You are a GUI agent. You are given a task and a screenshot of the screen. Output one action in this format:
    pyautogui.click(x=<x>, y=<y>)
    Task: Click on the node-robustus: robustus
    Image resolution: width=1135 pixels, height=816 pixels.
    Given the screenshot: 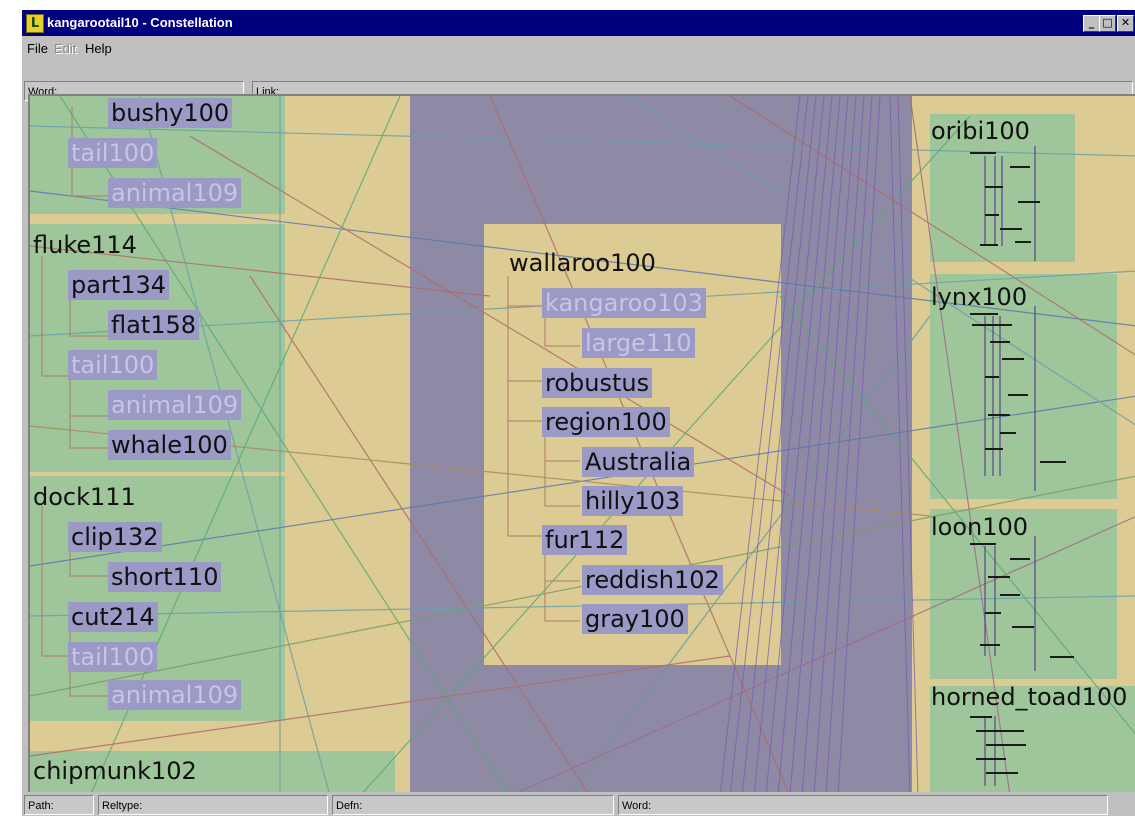 What is the action you would take?
    pyautogui.click(x=597, y=383)
    